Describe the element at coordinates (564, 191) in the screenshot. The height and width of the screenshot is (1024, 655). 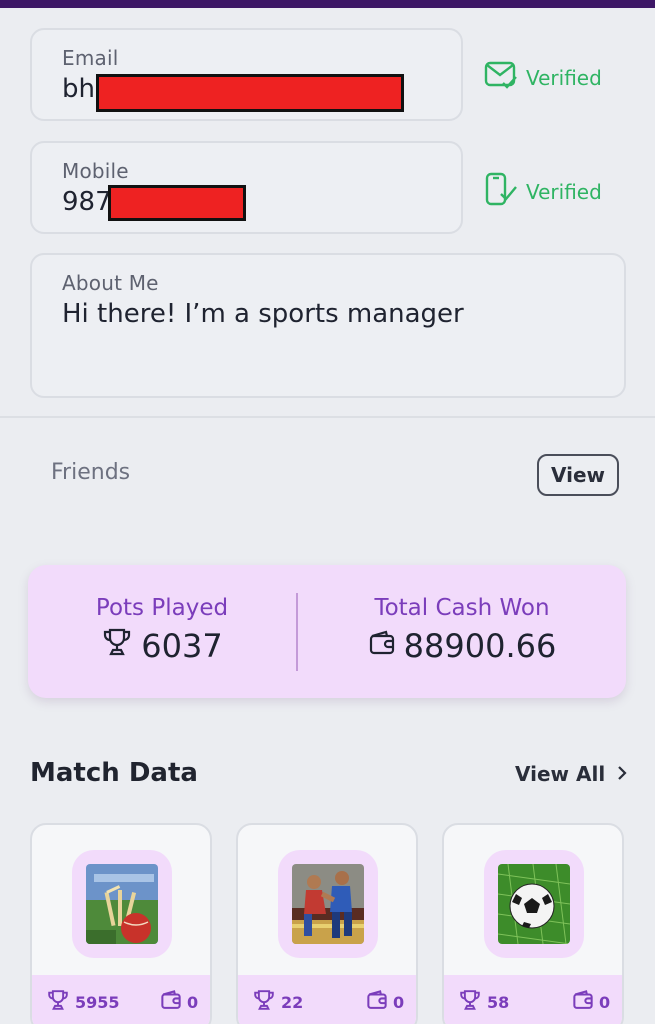
I see `mobile-verified-label: Verified` at that location.